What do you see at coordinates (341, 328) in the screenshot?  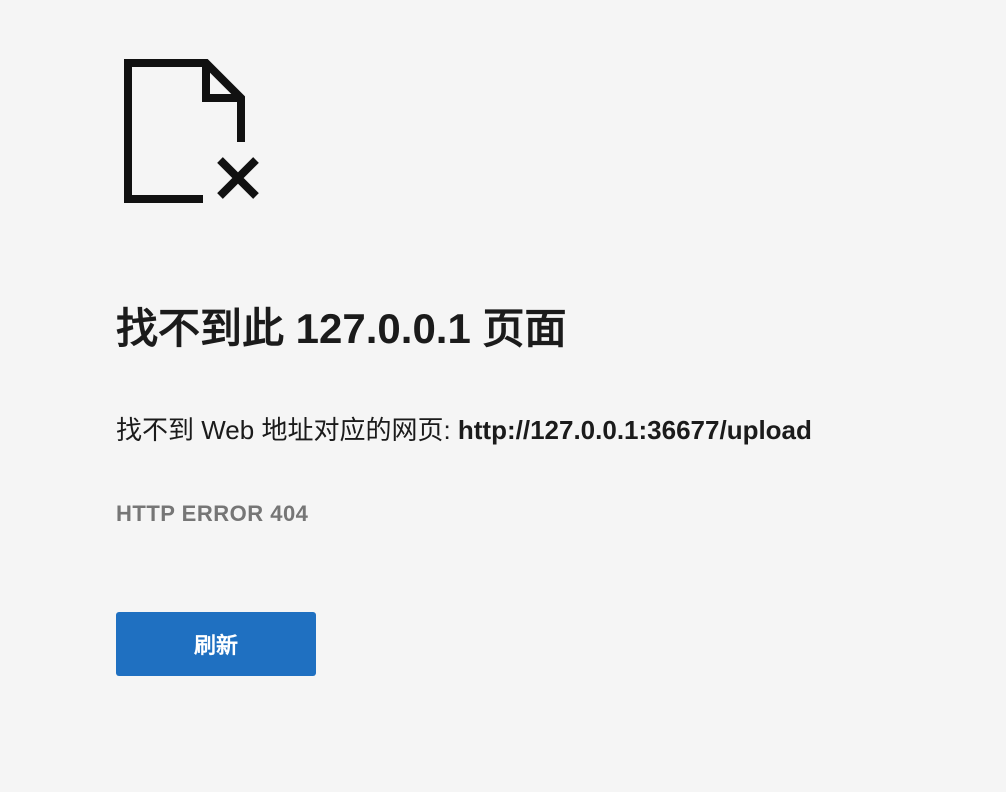 I see `page-title: 找不到此 127.0.0.1 页面` at bounding box center [341, 328].